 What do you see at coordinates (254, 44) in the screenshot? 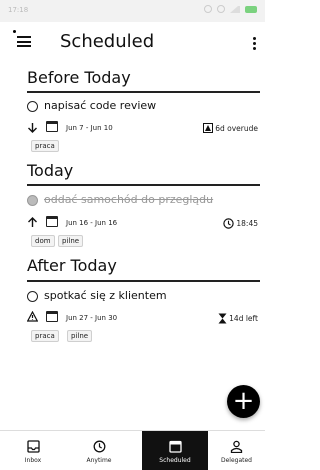
I see `more-options-icon` at bounding box center [254, 44].